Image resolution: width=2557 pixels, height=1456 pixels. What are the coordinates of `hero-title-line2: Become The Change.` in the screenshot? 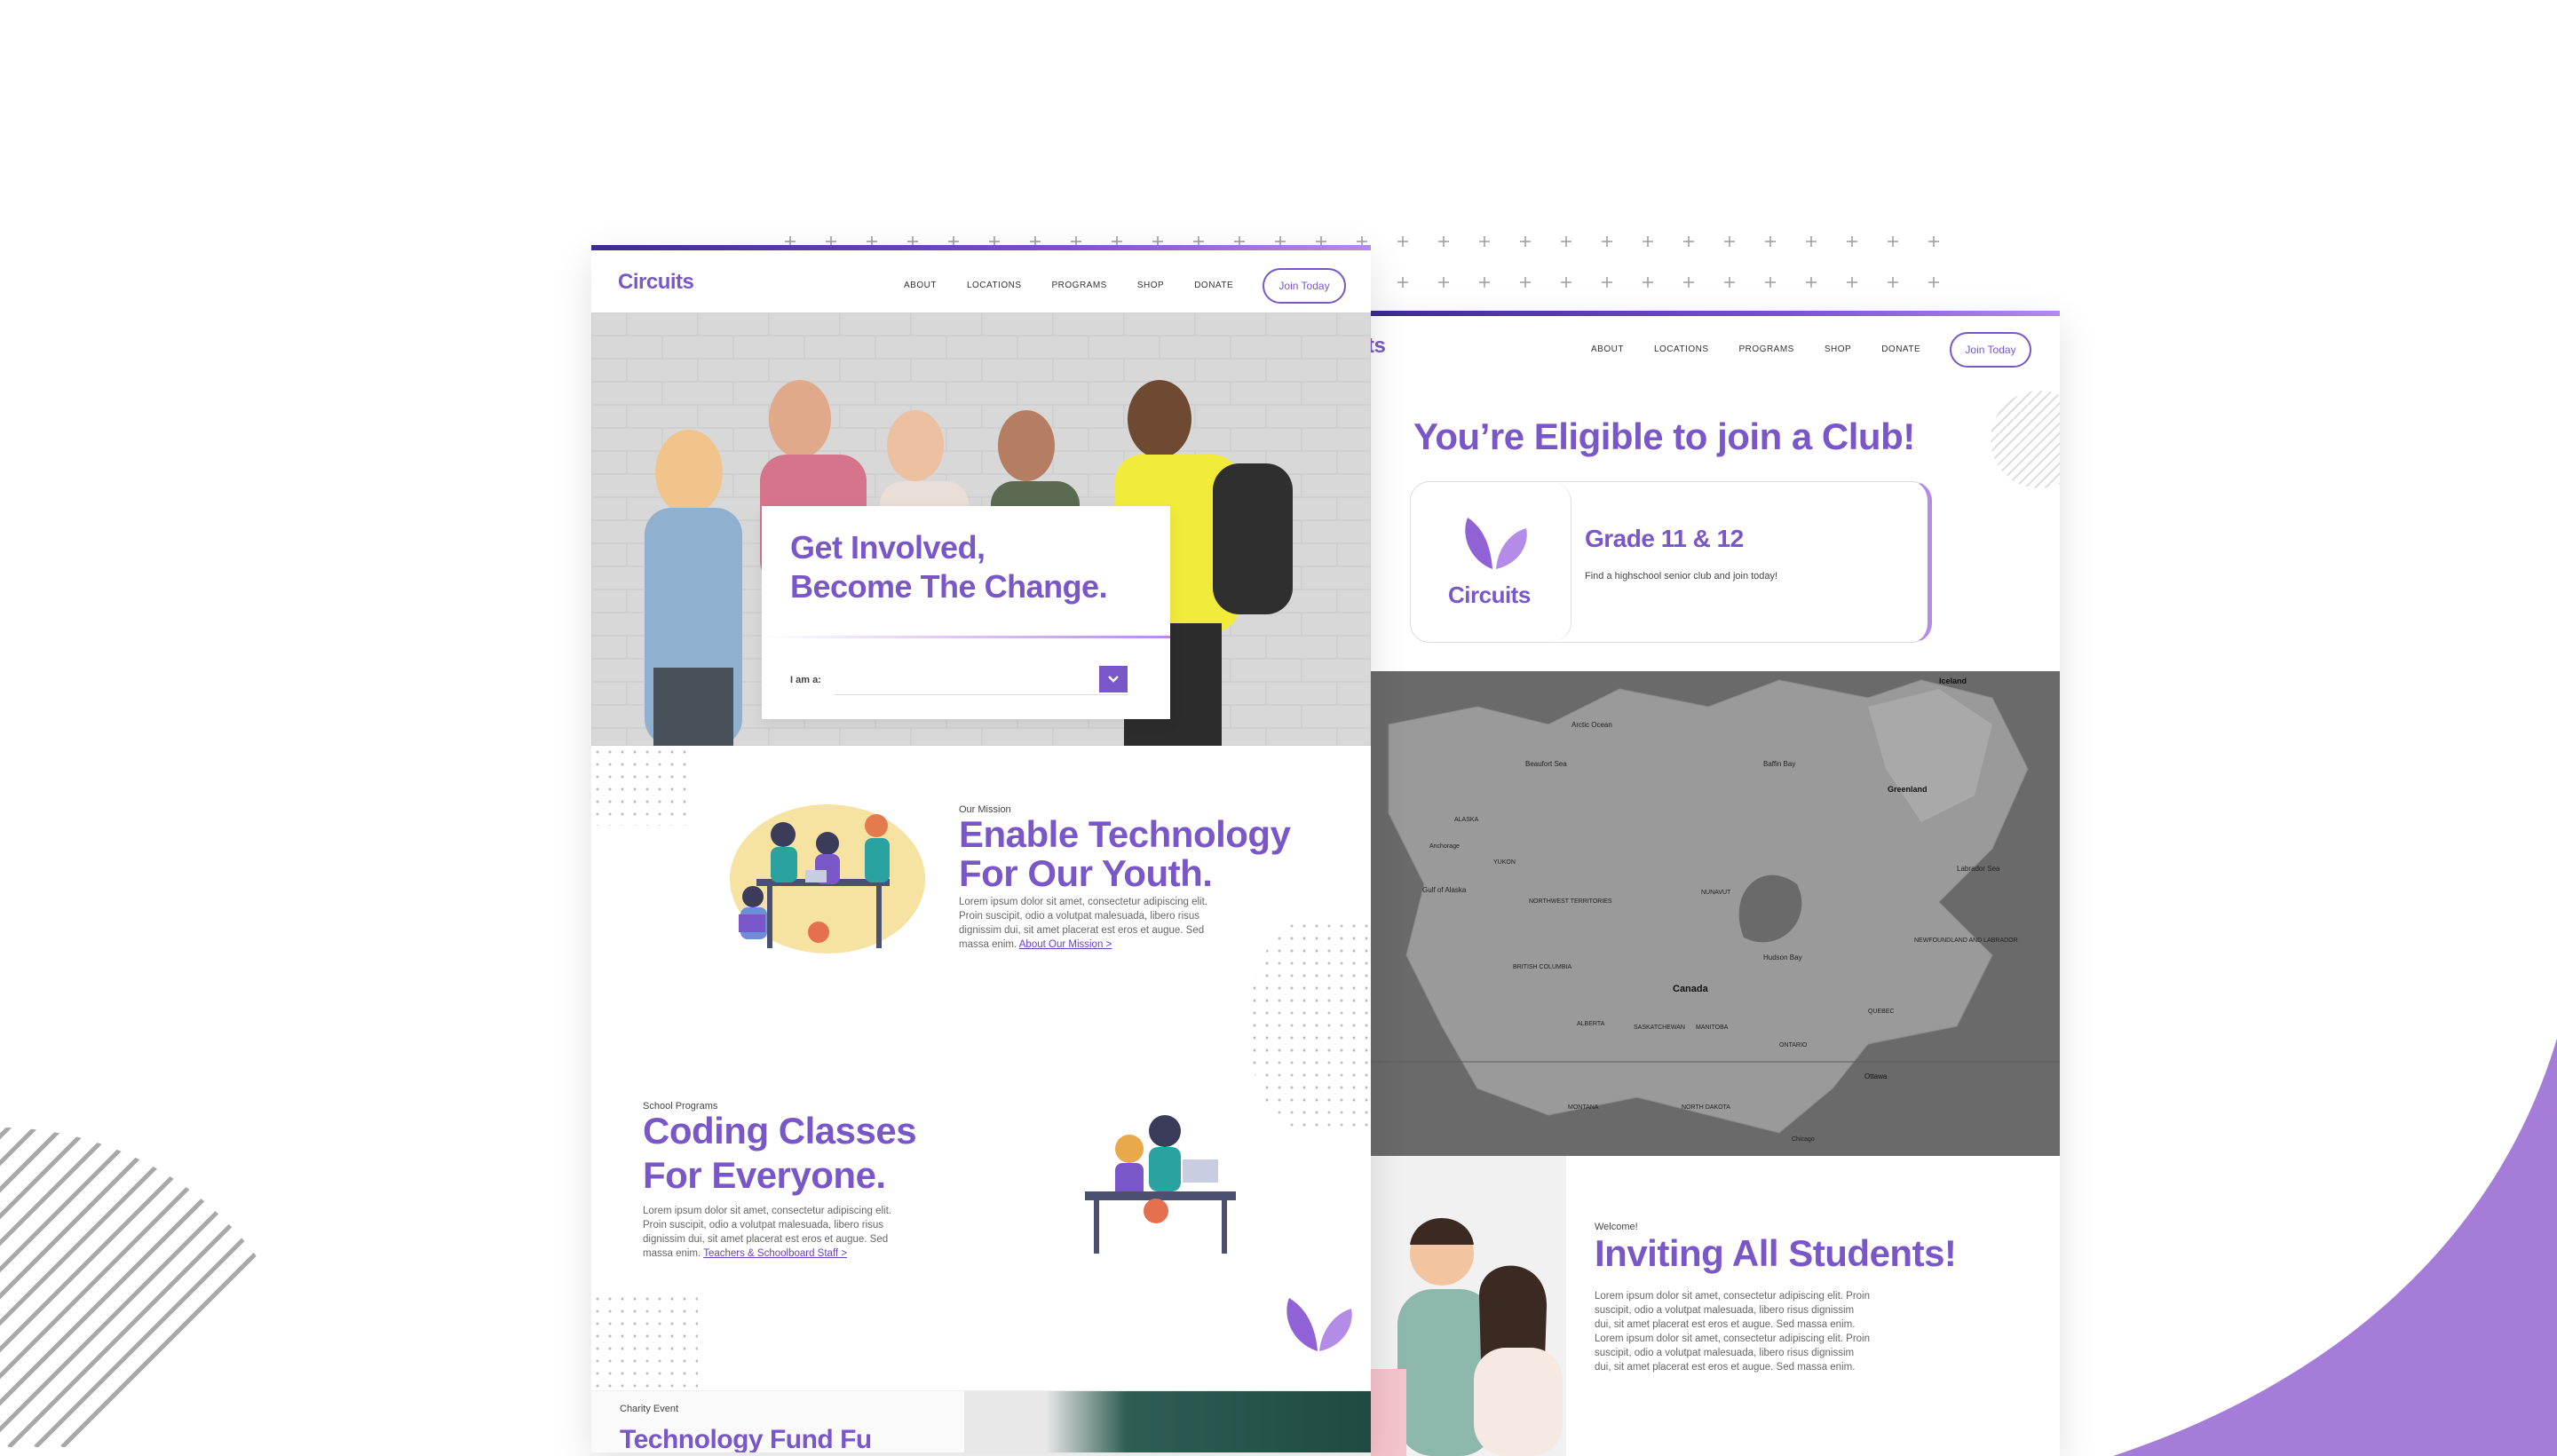 It's located at (949, 586).